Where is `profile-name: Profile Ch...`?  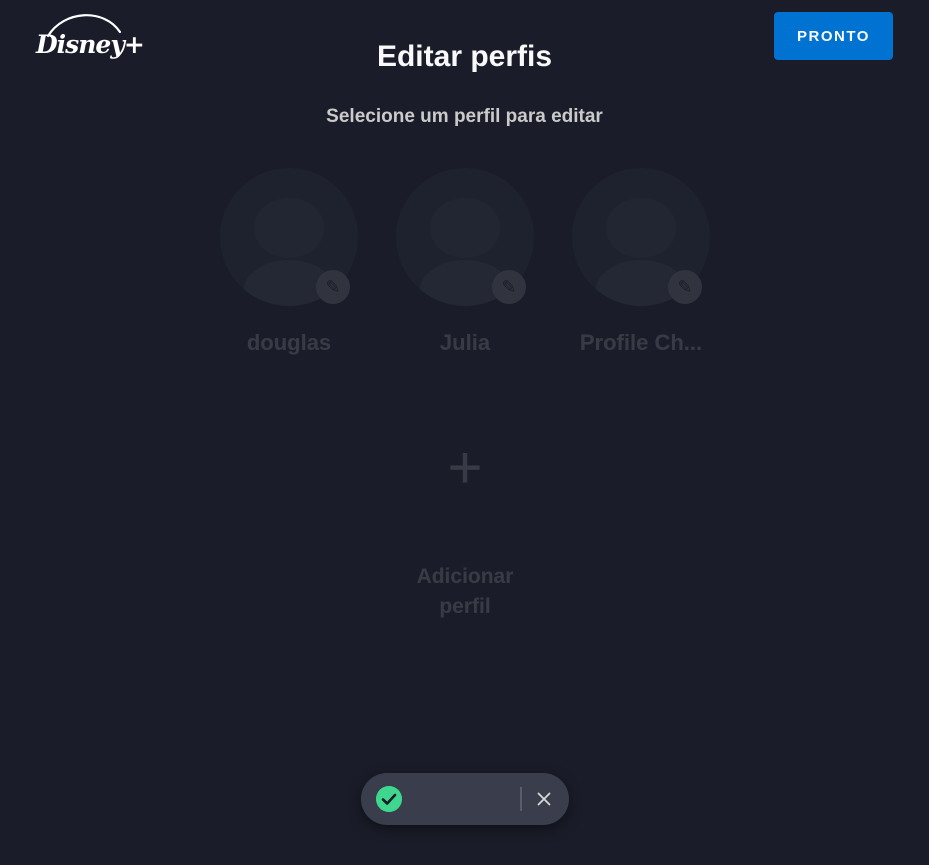
profile-name: Profile Ch... is located at coordinates (641, 342).